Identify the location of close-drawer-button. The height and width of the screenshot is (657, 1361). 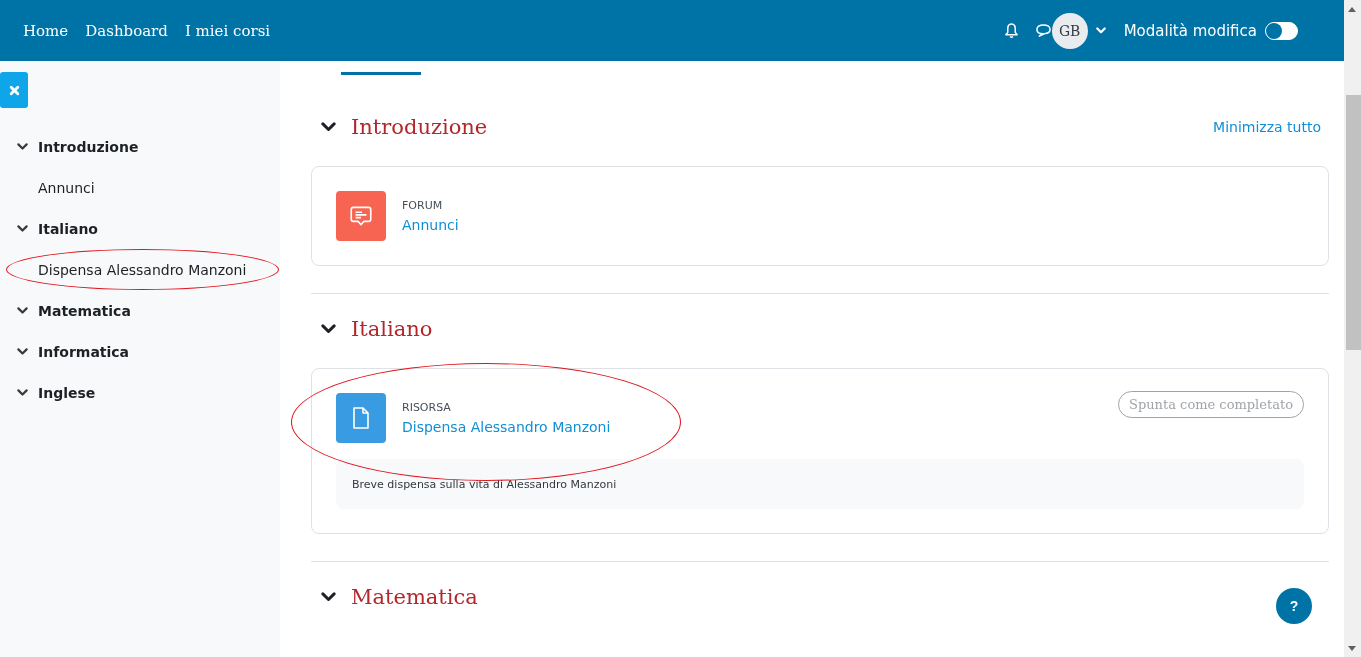
(14, 90).